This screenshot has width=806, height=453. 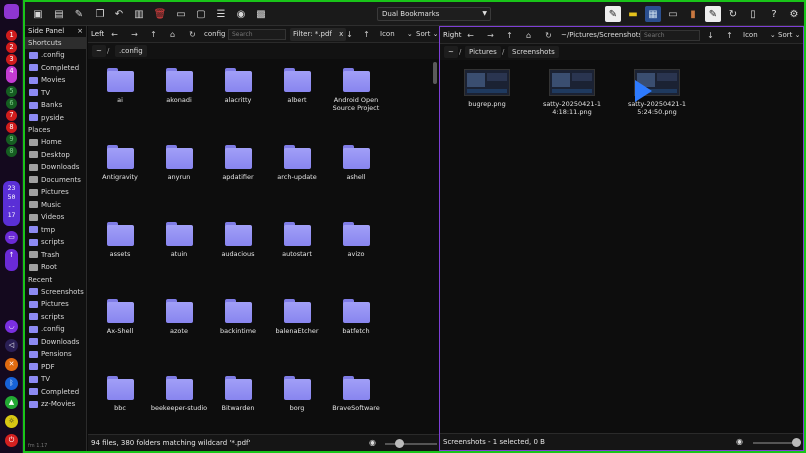 I want to click on folder-item: anyrun, so click(x=179, y=163).